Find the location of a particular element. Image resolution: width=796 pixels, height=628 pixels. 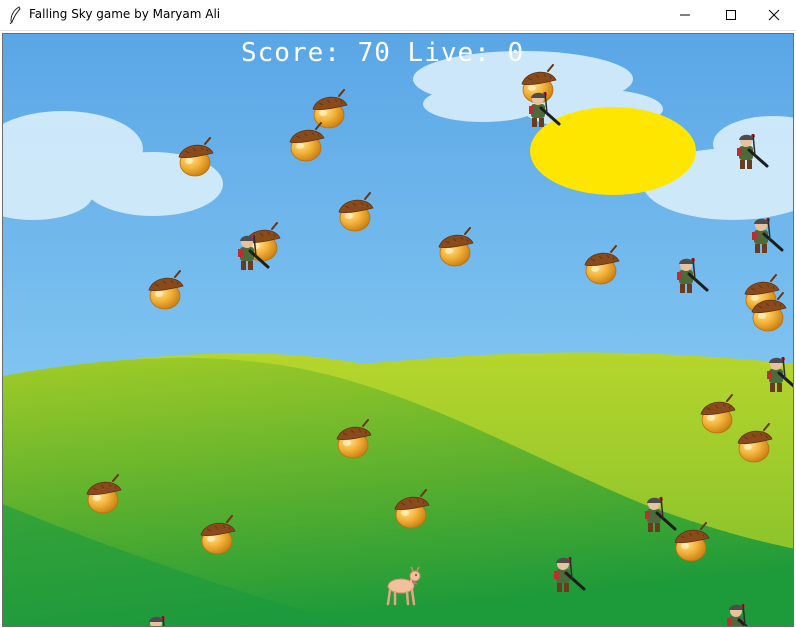

maximize-button is located at coordinates (731, 15).